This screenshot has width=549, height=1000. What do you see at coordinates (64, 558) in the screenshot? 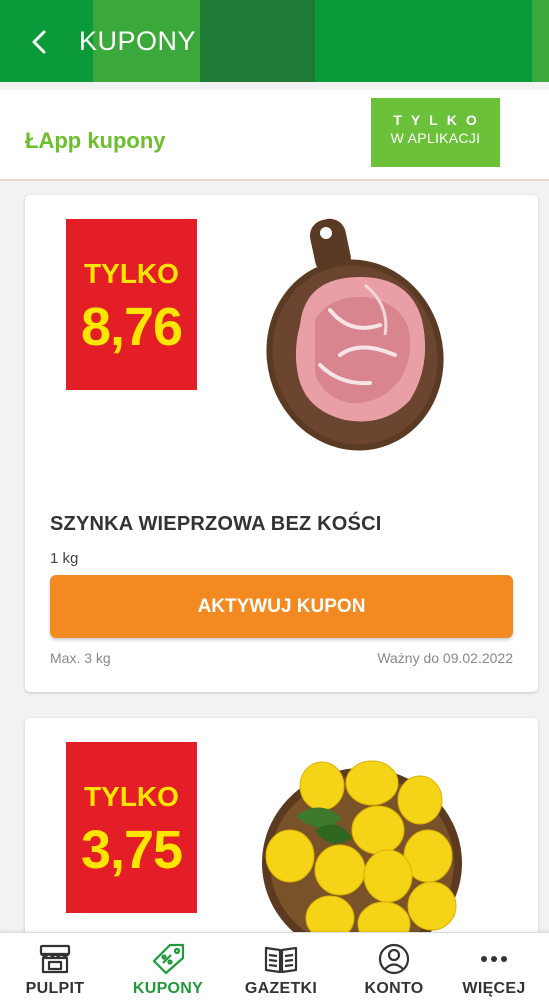
I see `product-quantity: 1 kg` at bounding box center [64, 558].